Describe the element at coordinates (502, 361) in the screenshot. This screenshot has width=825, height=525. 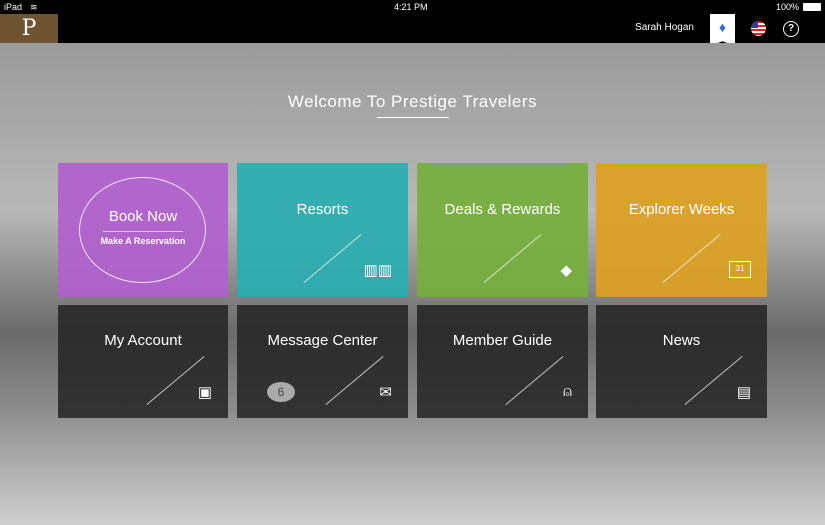
I see `tile-member-guide: Member Guide ⍝` at that location.